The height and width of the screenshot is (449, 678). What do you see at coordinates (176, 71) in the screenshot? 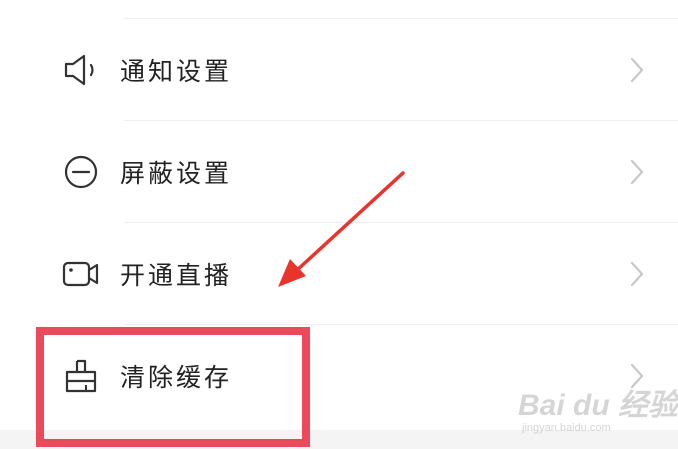
I see `menu-item-label: 通知设置` at bounding box center [176, 71].